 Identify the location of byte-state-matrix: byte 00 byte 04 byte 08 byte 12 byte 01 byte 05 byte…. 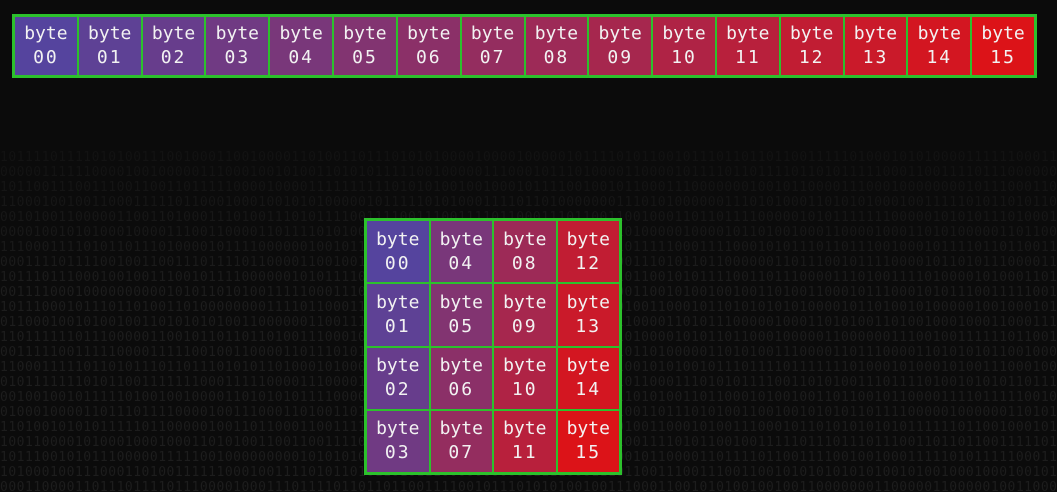
(493, 346).